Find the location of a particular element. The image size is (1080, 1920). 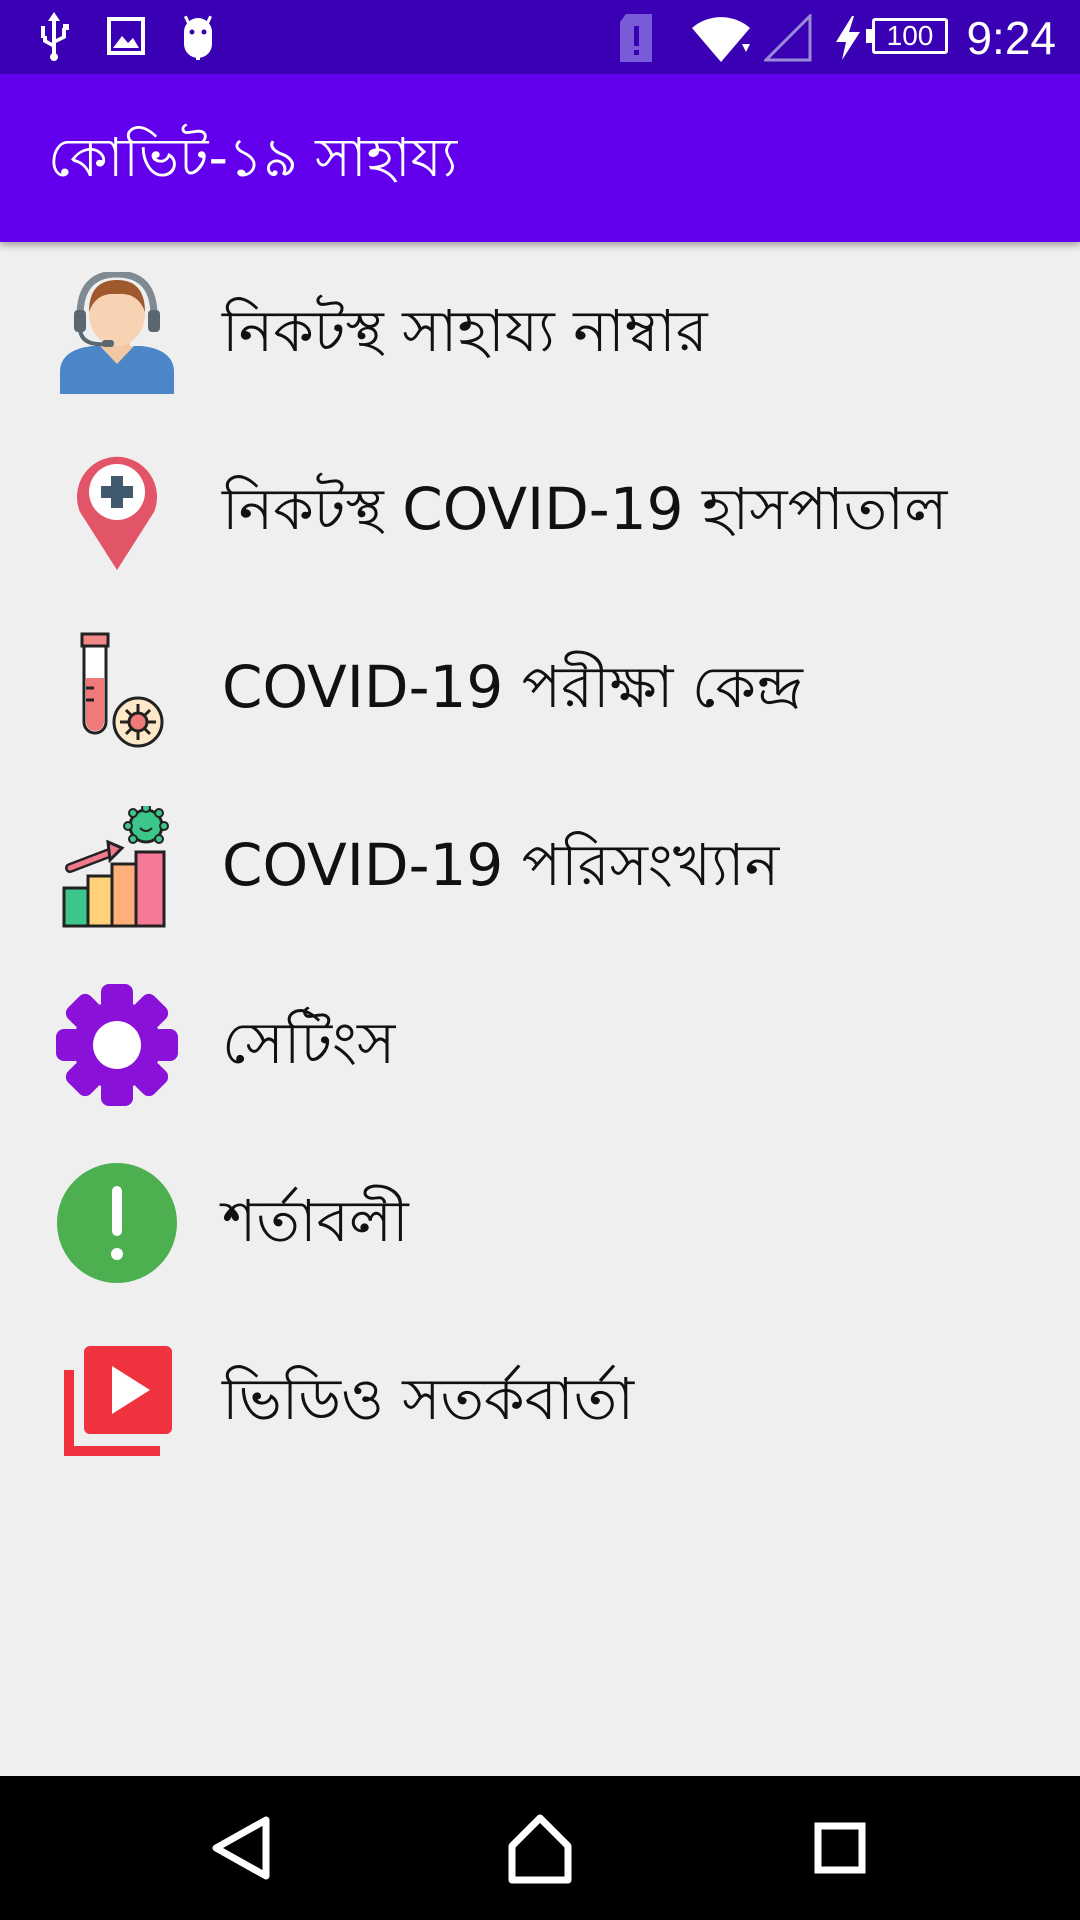

menu-item-terms: শর্তাবলী is located at coordinates (540, 1221).